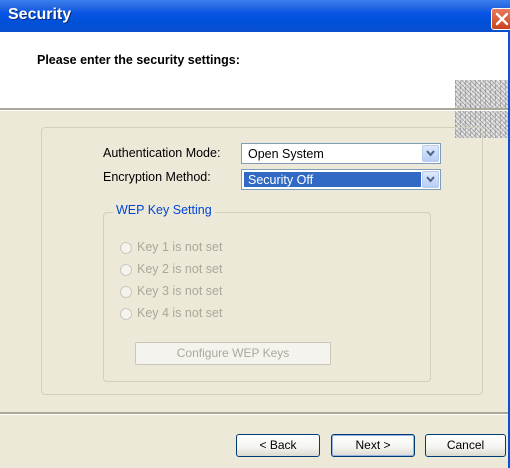  What do you see at coordinates (233, 353) in the screenshot?
I see `configure-wep-keys-button: Configure WEP Keys` at bounding box center [233, 353].